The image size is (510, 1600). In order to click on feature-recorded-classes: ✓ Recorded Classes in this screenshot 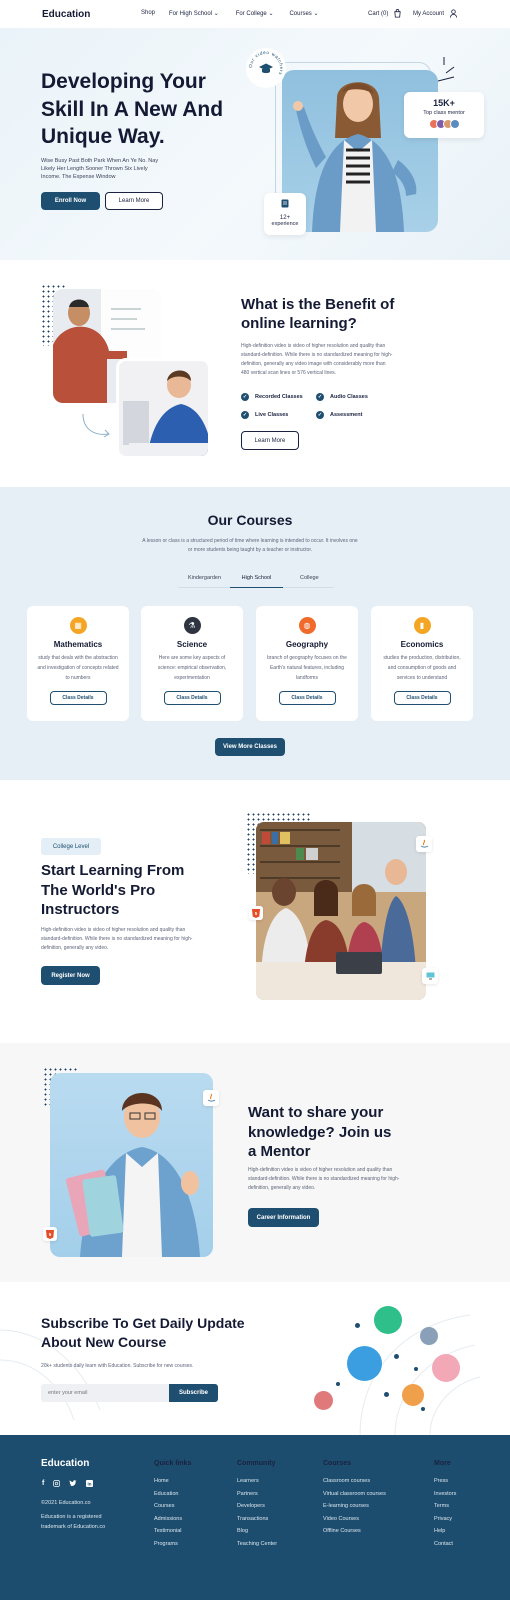, I will do `click(272, 397)`.